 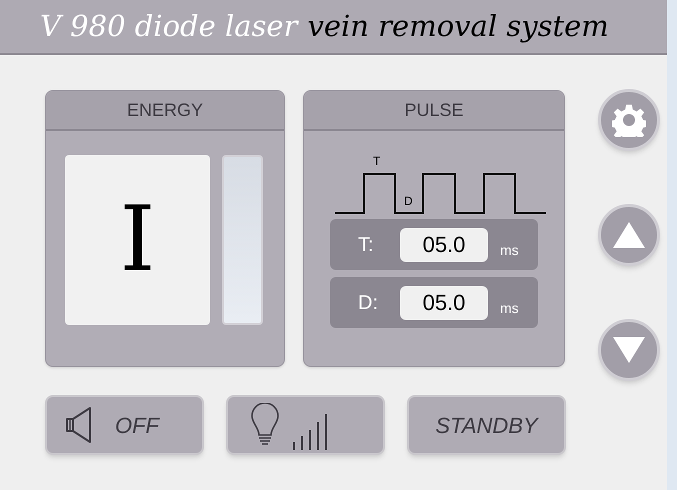 I want to click on sound-button: OFF, so click(x=124, y=425).